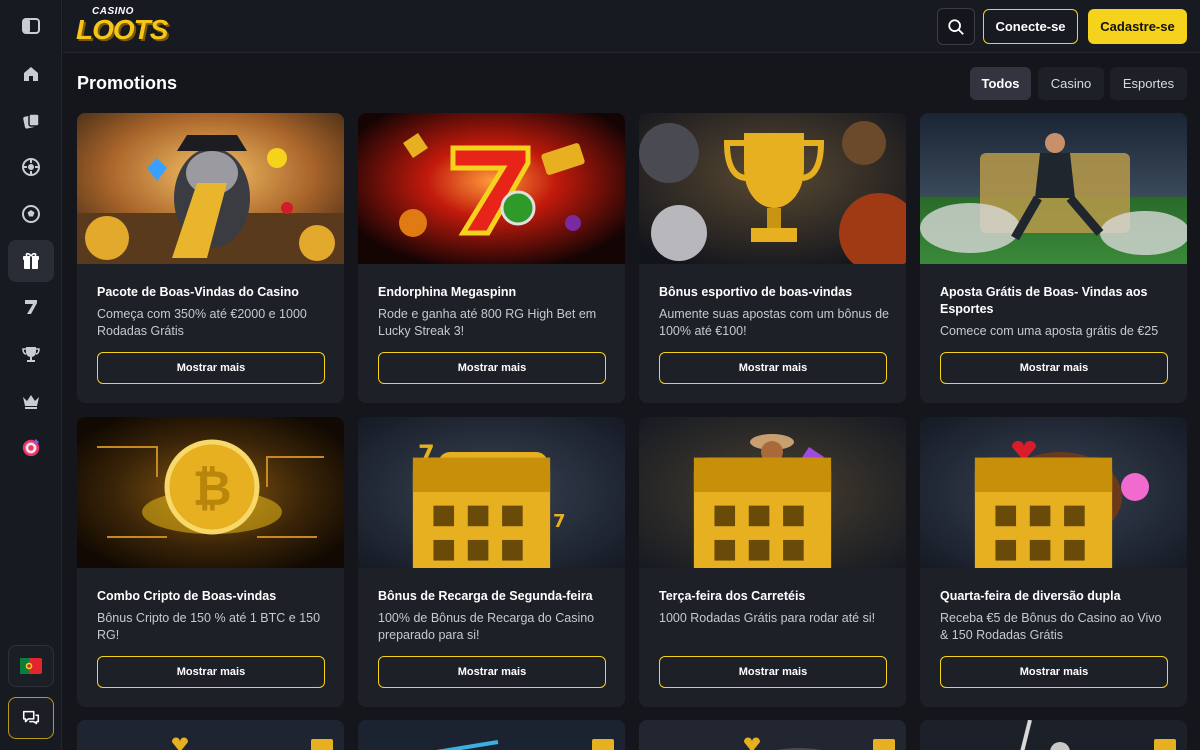 The width and height of the screenshot is (1200, 750). What do you see at coordinates (767, 618) in the screenshot?
I see `promo-description: 1000 Rodadas Grátis para rodar até si!` at bounding box center [767, 618].